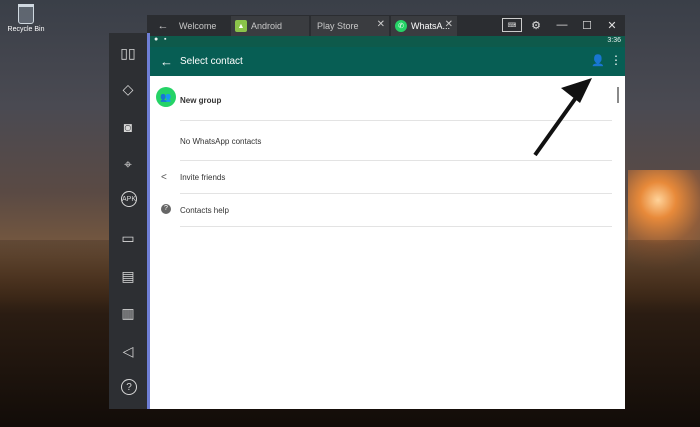 The width and height of the screenshot is (700, 427). What do you see at coordinates (512, 25) in the screenshot?
I see `keyboard-icon: ⌨` at bounding box center [512, 25].